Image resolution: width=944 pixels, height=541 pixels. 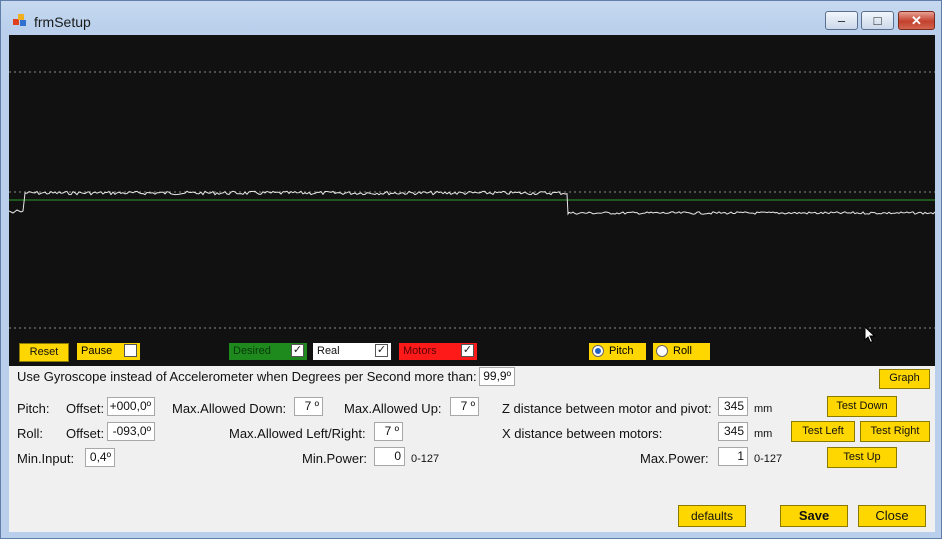 I want to click on pitch-radio: Pitch, so click(x=617, y=351).